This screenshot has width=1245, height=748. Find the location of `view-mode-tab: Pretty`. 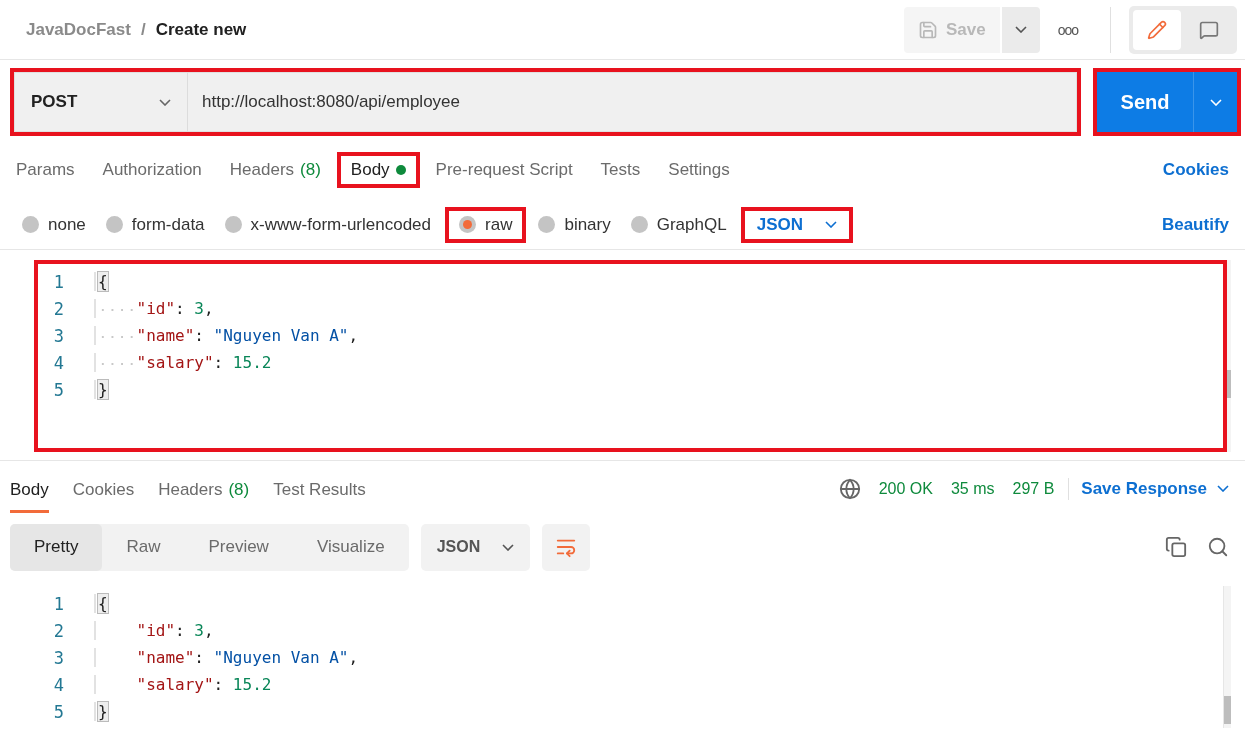

view-mode-tab: Pretty is located at coordinates (56, 547).